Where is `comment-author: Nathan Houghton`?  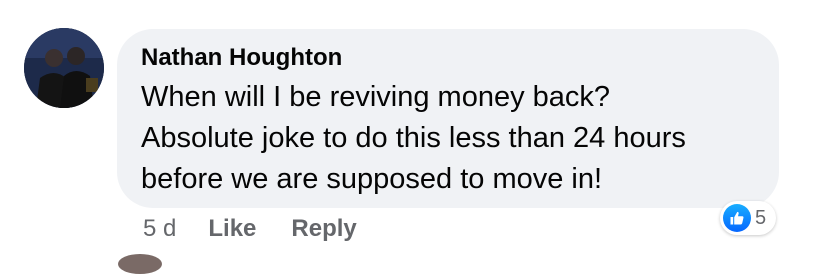
comment-author: Nathan Houghton is located at coordinates (447, 58).